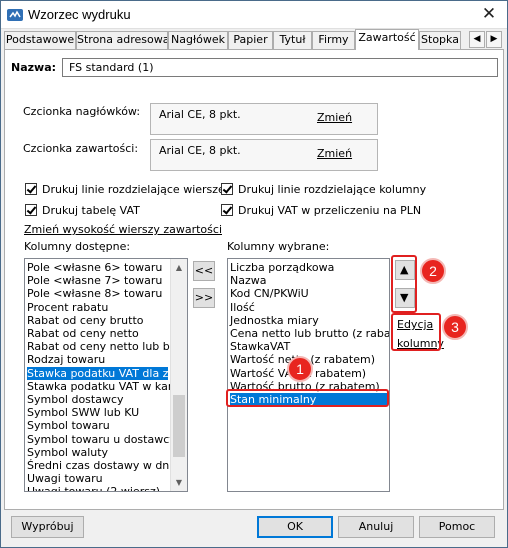 Image resolution: width=508 pixels, height=548 pixels. I want to click on list-item: Symbol towaru u dostawcy, so click(101, 439).